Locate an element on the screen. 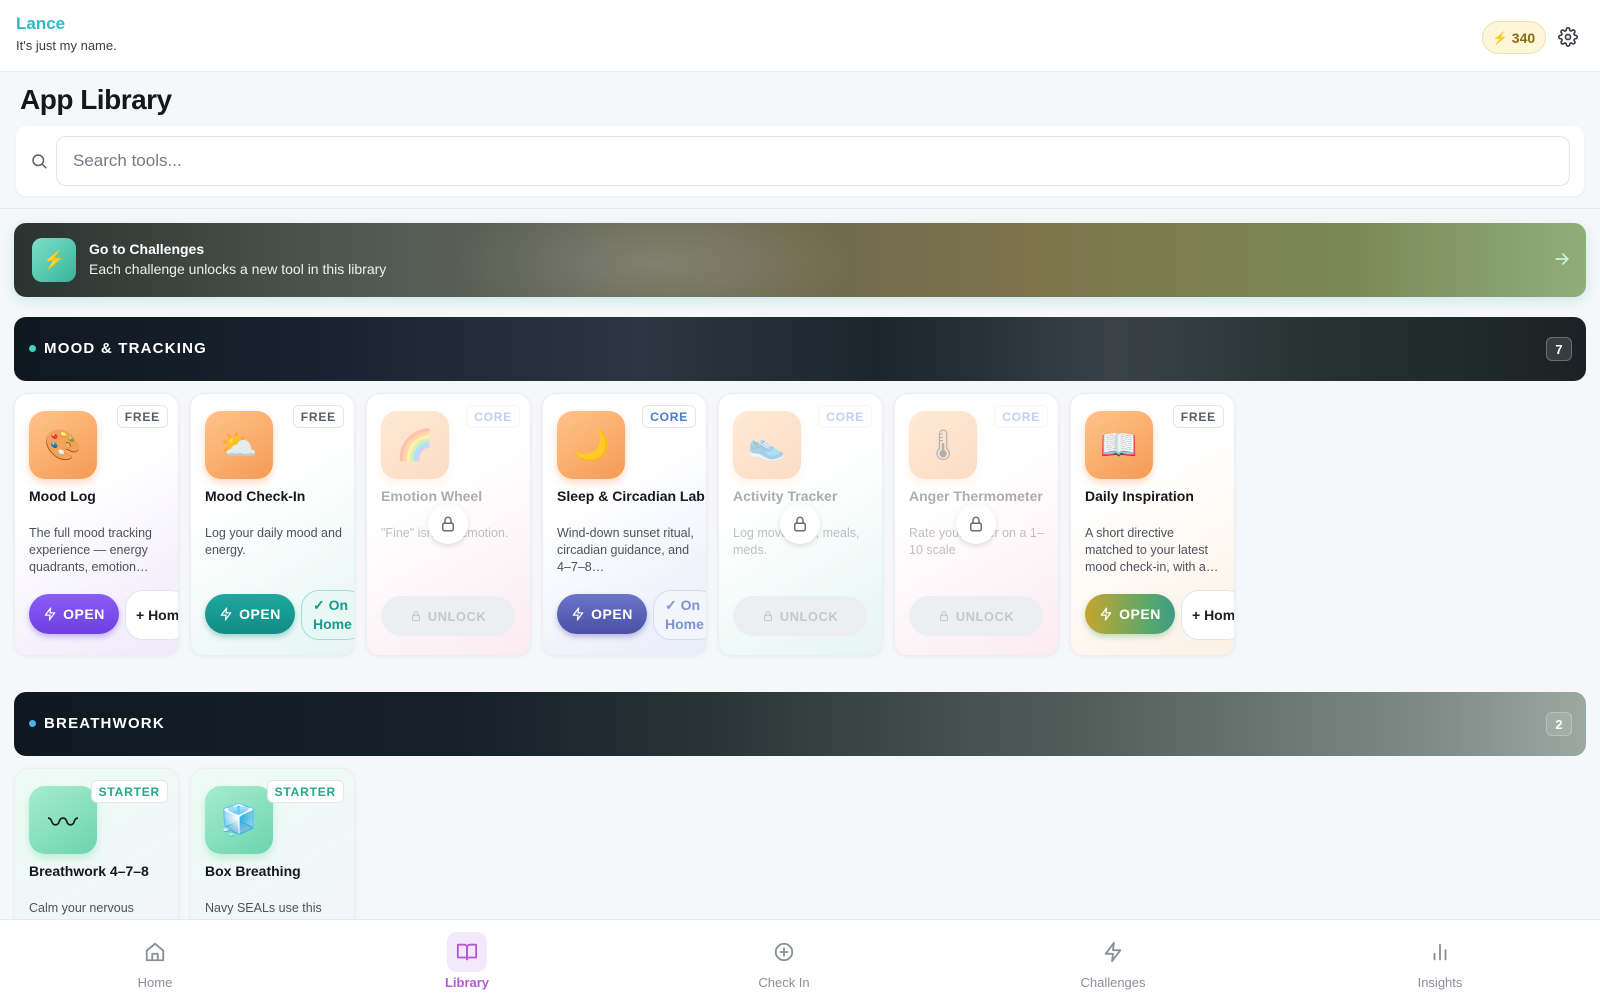  thermometer-icon: 🌡 is located at coordinates (943, 445).